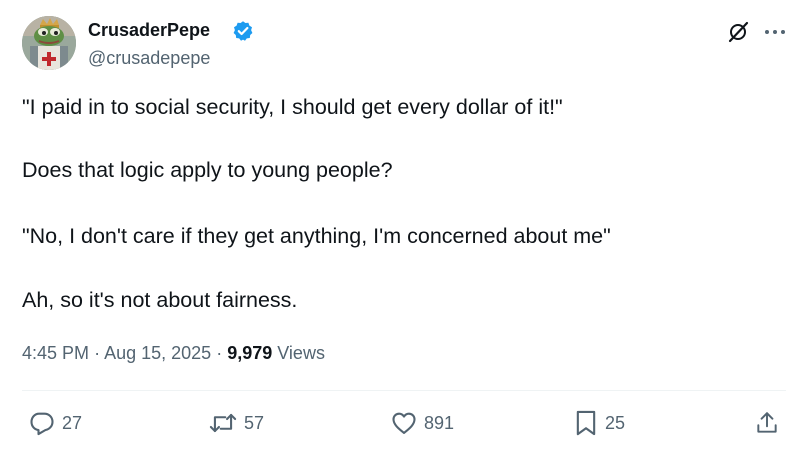  I want to click on repost-button: 57, so click(236, 423).